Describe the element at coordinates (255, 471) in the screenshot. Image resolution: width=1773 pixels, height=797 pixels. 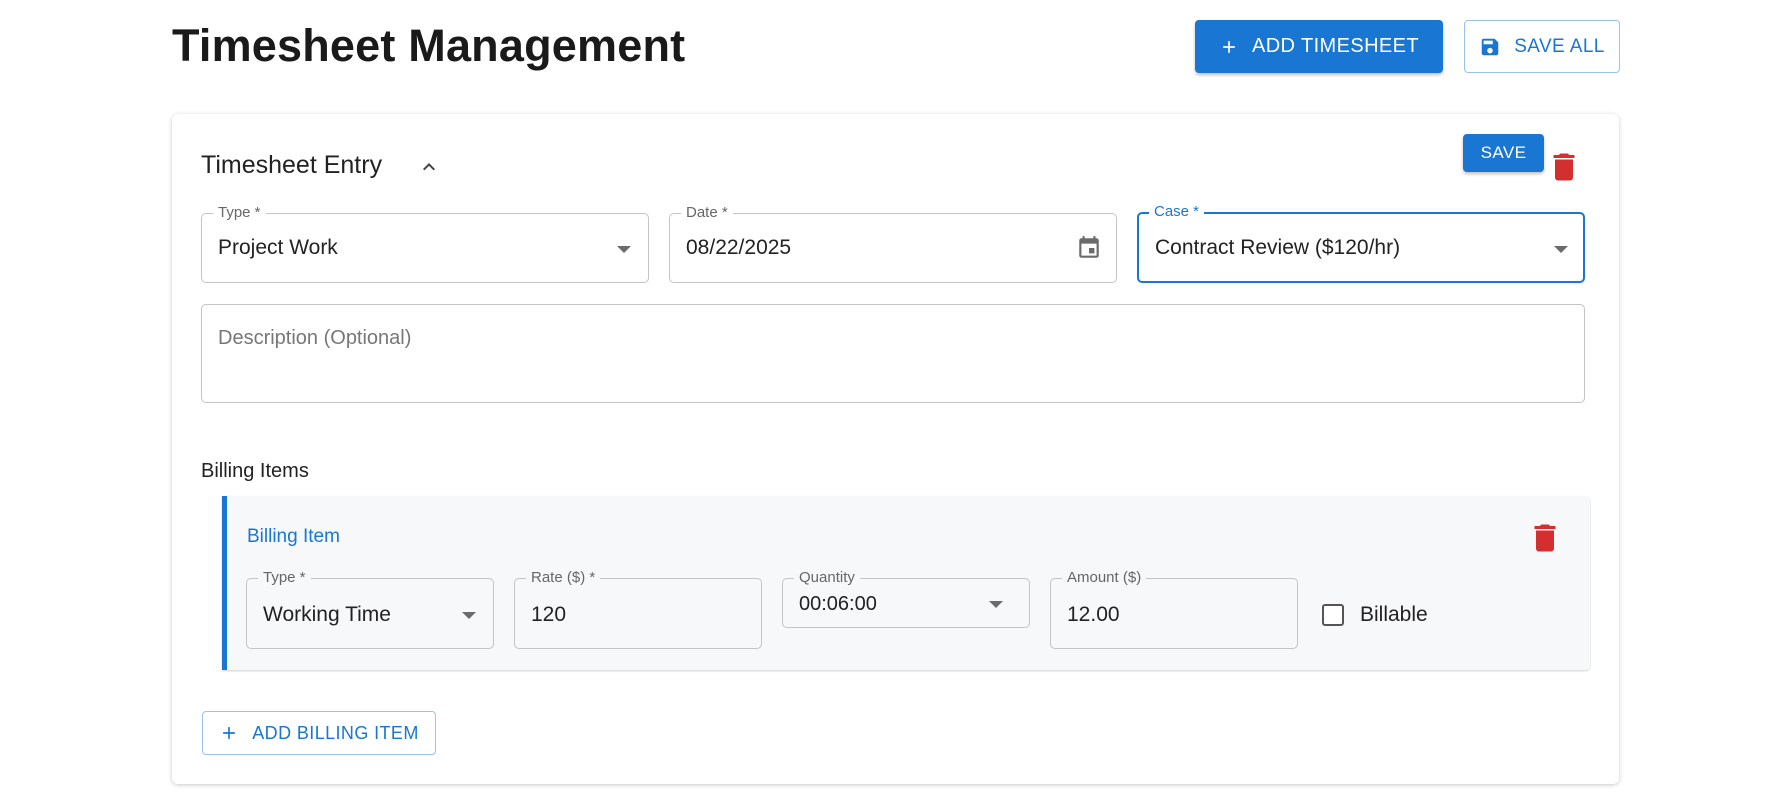
I see `billing-items-heading: Billing Items` at that location.